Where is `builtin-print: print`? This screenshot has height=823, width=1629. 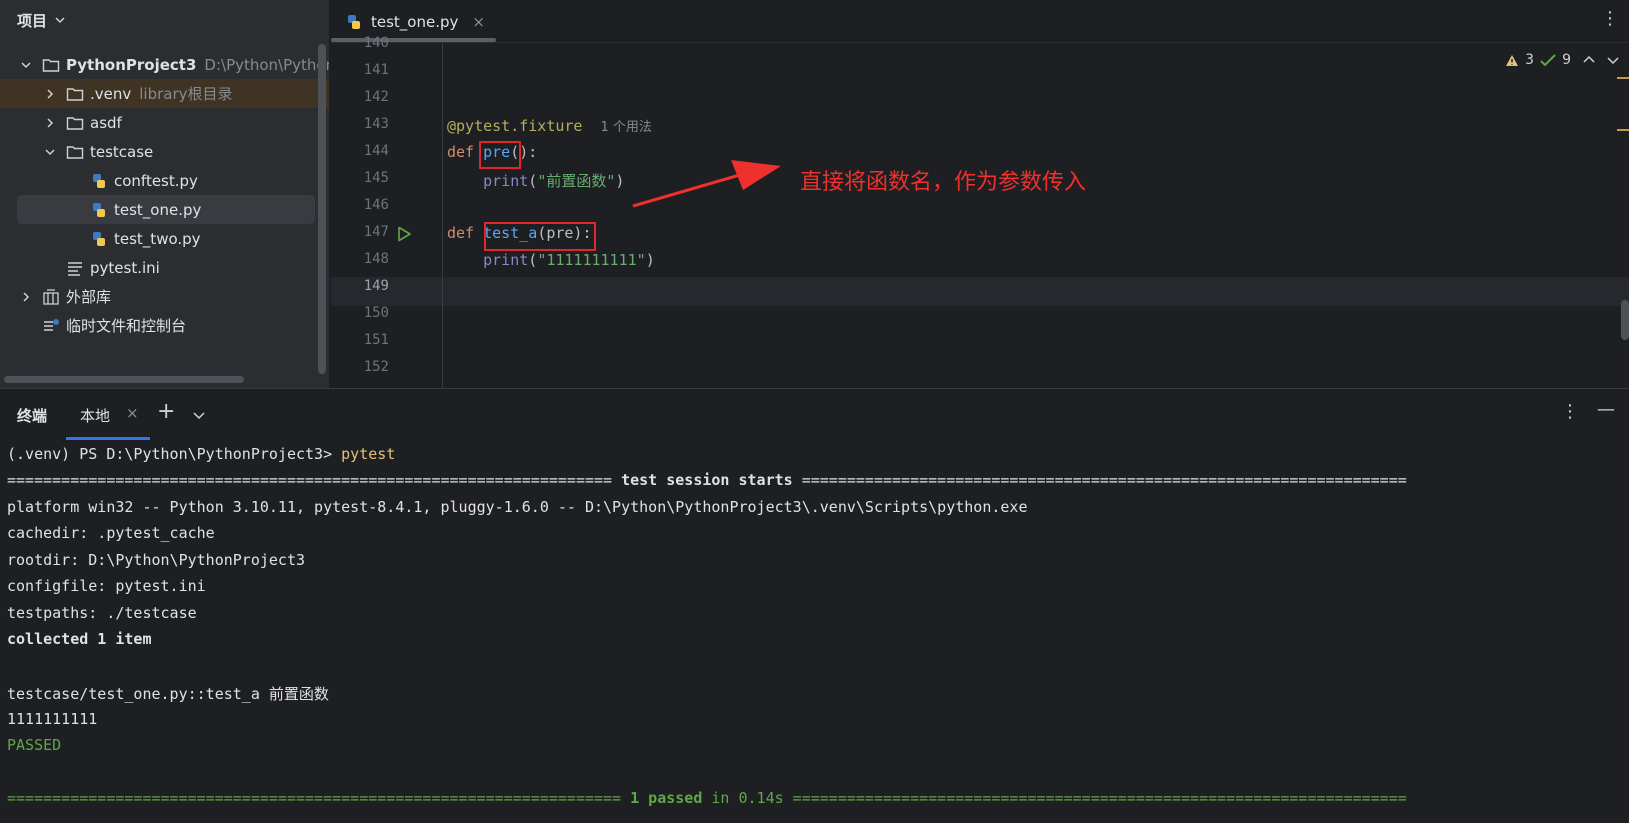 builtin-print: print is located at coordinates (506, 260).